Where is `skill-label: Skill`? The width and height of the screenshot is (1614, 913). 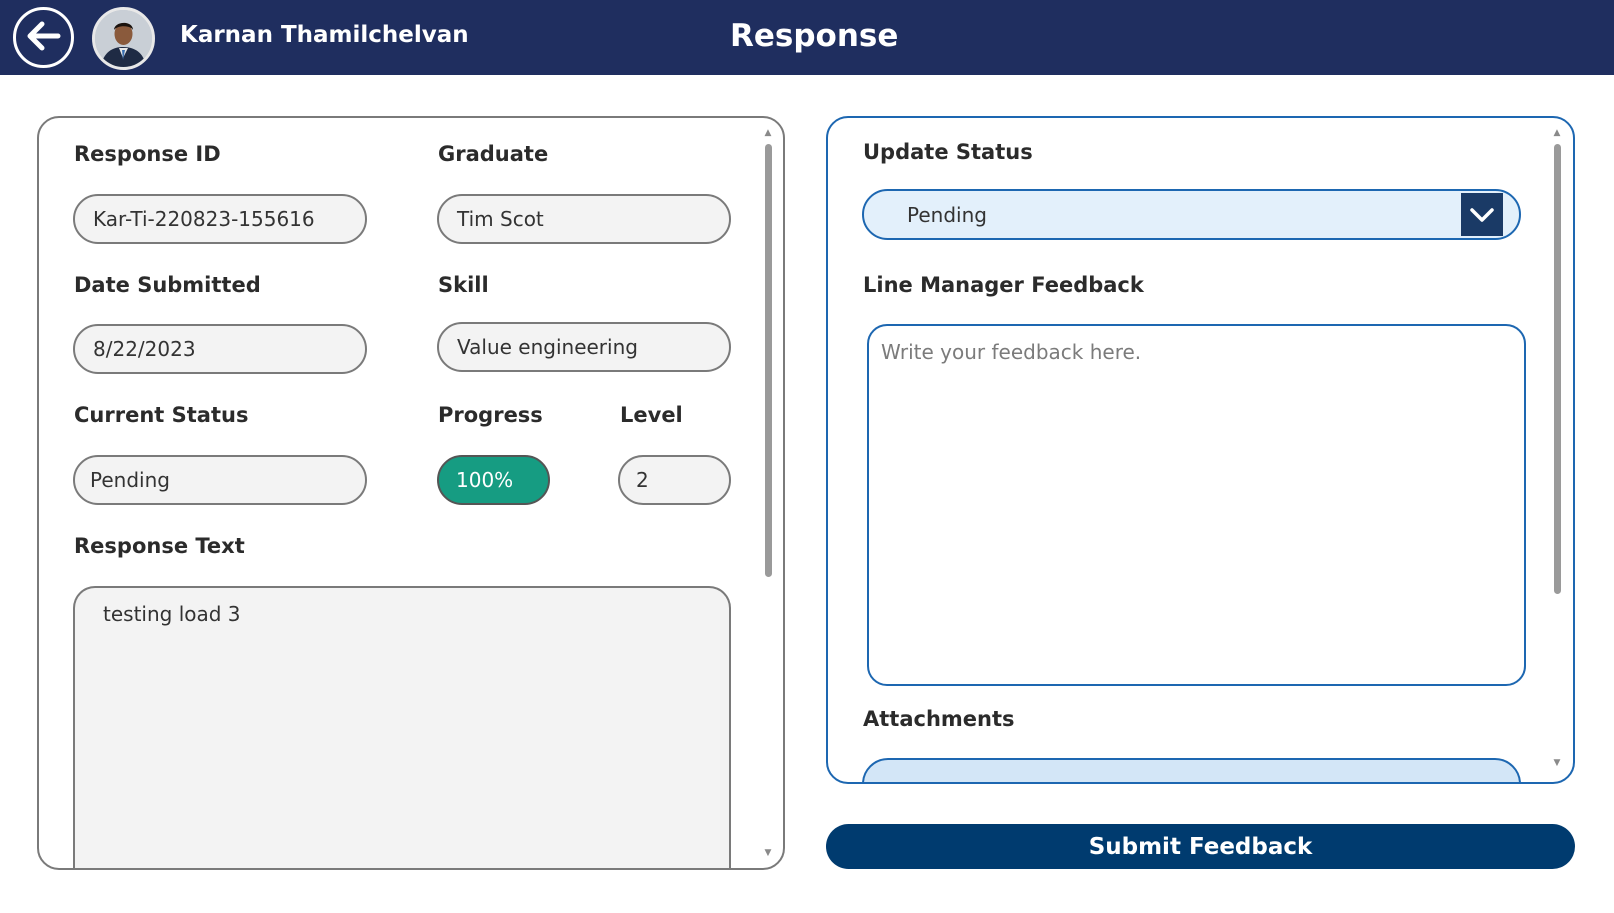
skill-label: Skill is located at coordinates (463, 285).